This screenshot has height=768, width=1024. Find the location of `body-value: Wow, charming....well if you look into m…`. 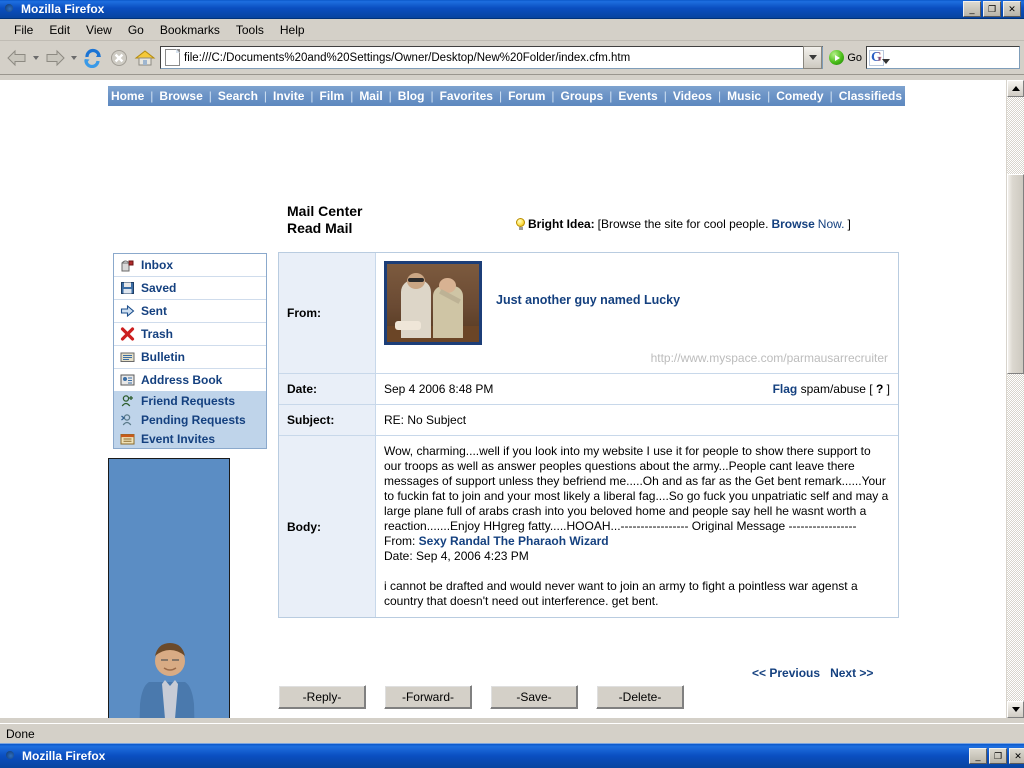

body-value: Wow, charming....well if you look into m… is located at coordinates (637, 526).